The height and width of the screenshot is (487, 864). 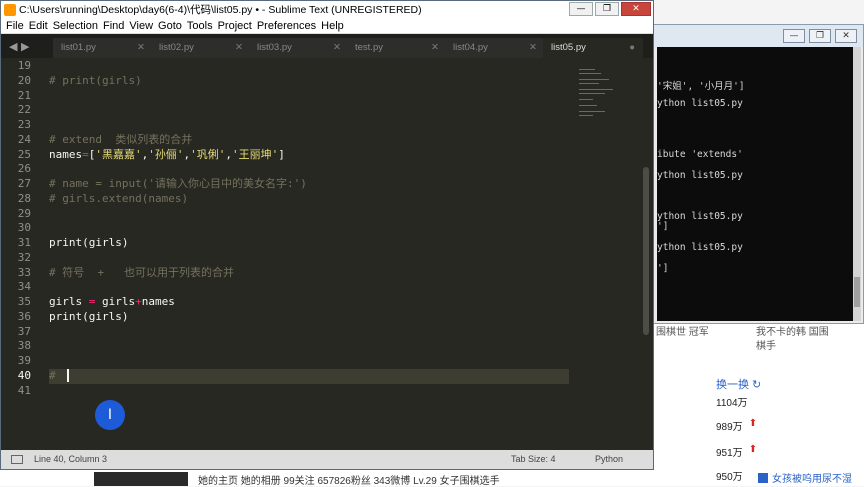 I want to click on hot-list-row: 951万 ⬆, so click(x=736, y=451).